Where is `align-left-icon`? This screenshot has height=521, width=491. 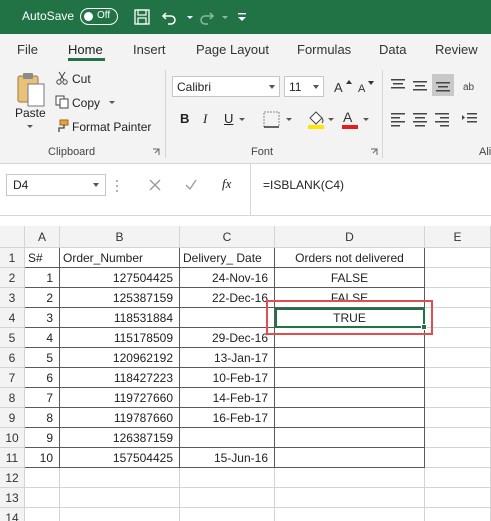 align-left-icon is located at coordinates (398, 119).